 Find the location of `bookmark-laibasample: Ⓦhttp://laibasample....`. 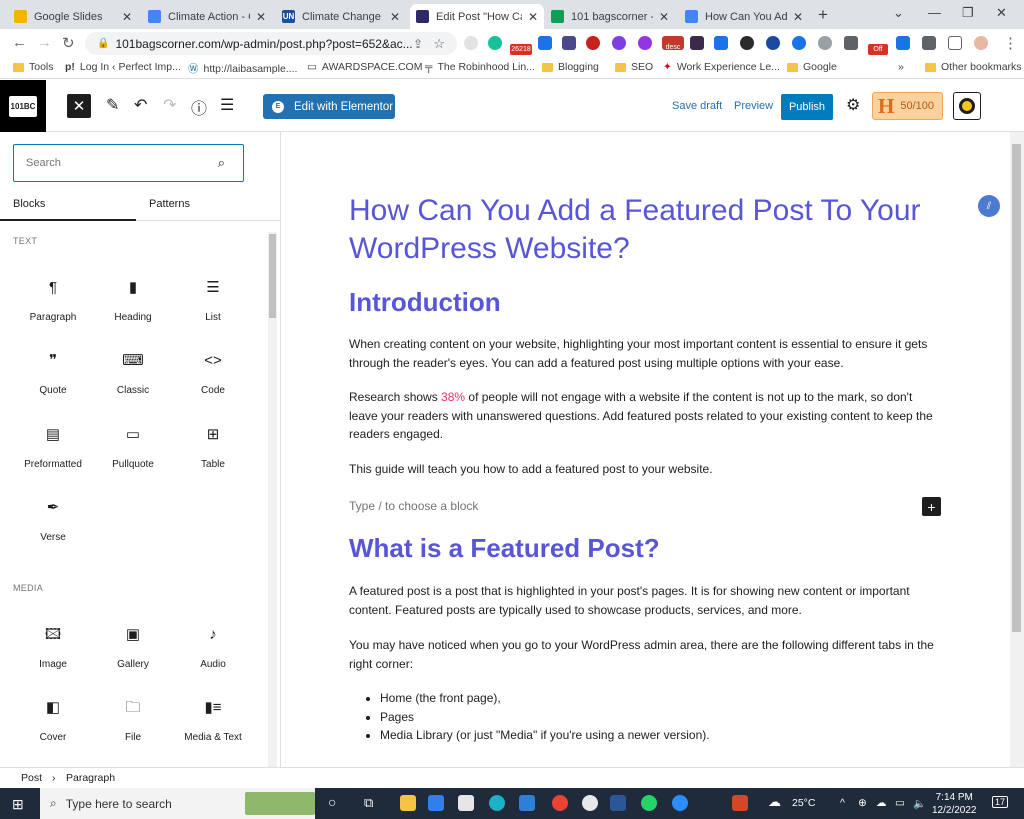

bookmark-laibasample: Ⓦhttp://laibasample.... is located at coordinates (242, 68).